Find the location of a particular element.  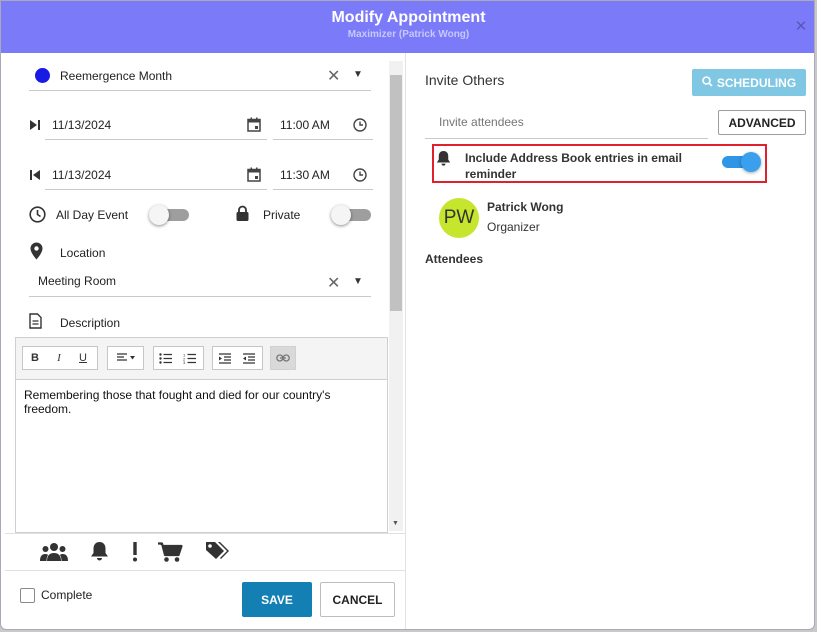

organizer-role: Organizer is located at coordinates (513, 227).